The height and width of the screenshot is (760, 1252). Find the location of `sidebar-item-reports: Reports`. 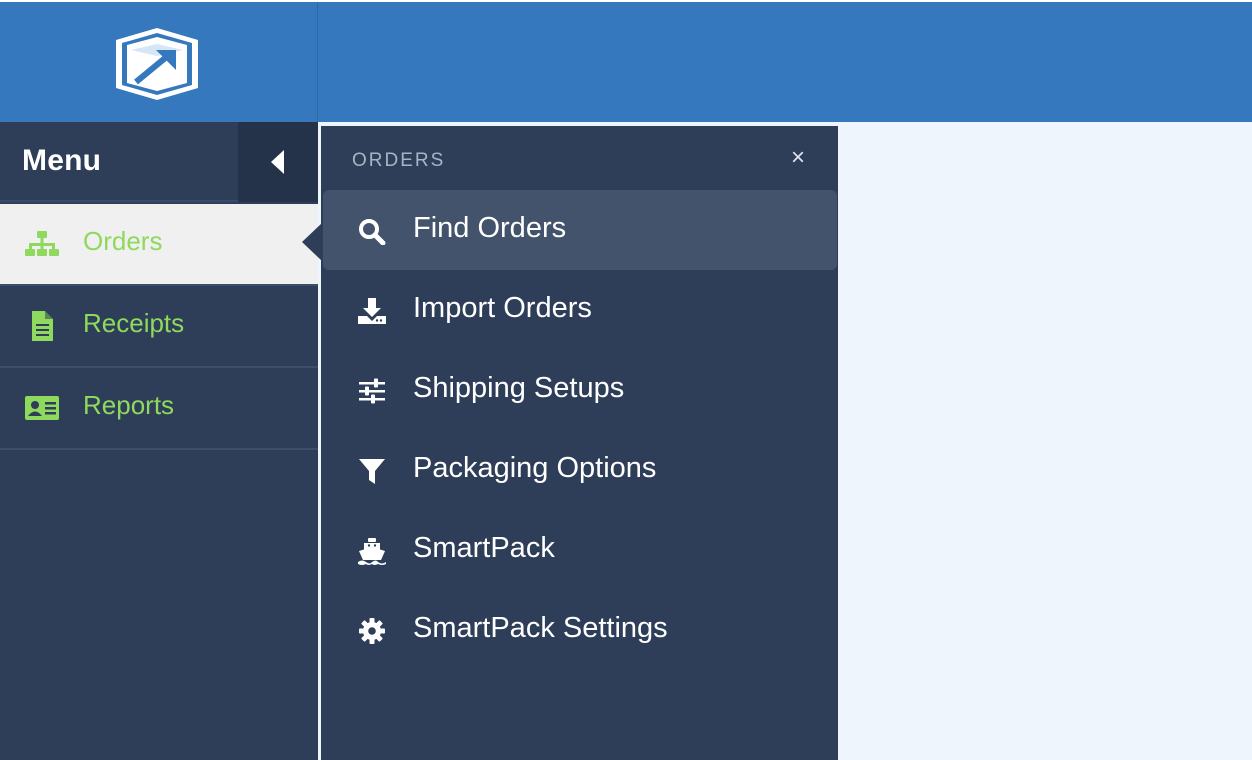

sidebar-item-reports: Reports is located at coordinates (159, 409).